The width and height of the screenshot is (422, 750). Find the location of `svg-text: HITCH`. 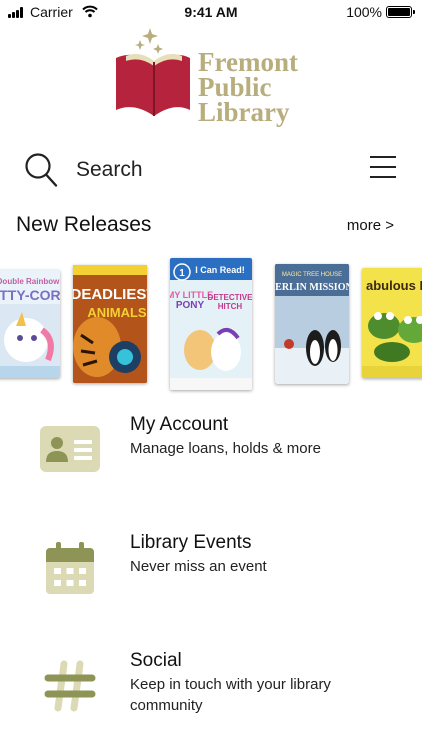

svg-text: HITCH is located at coordinates (230, 306).